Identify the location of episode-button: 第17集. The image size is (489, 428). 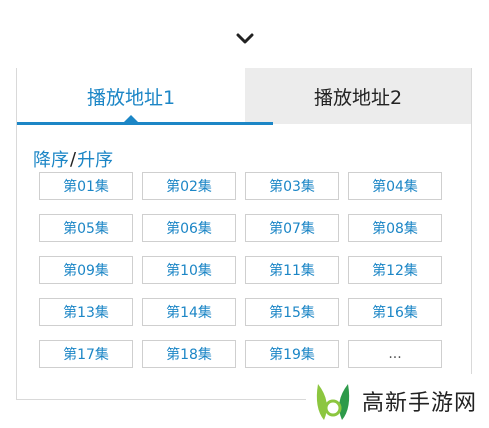
(86, 354).